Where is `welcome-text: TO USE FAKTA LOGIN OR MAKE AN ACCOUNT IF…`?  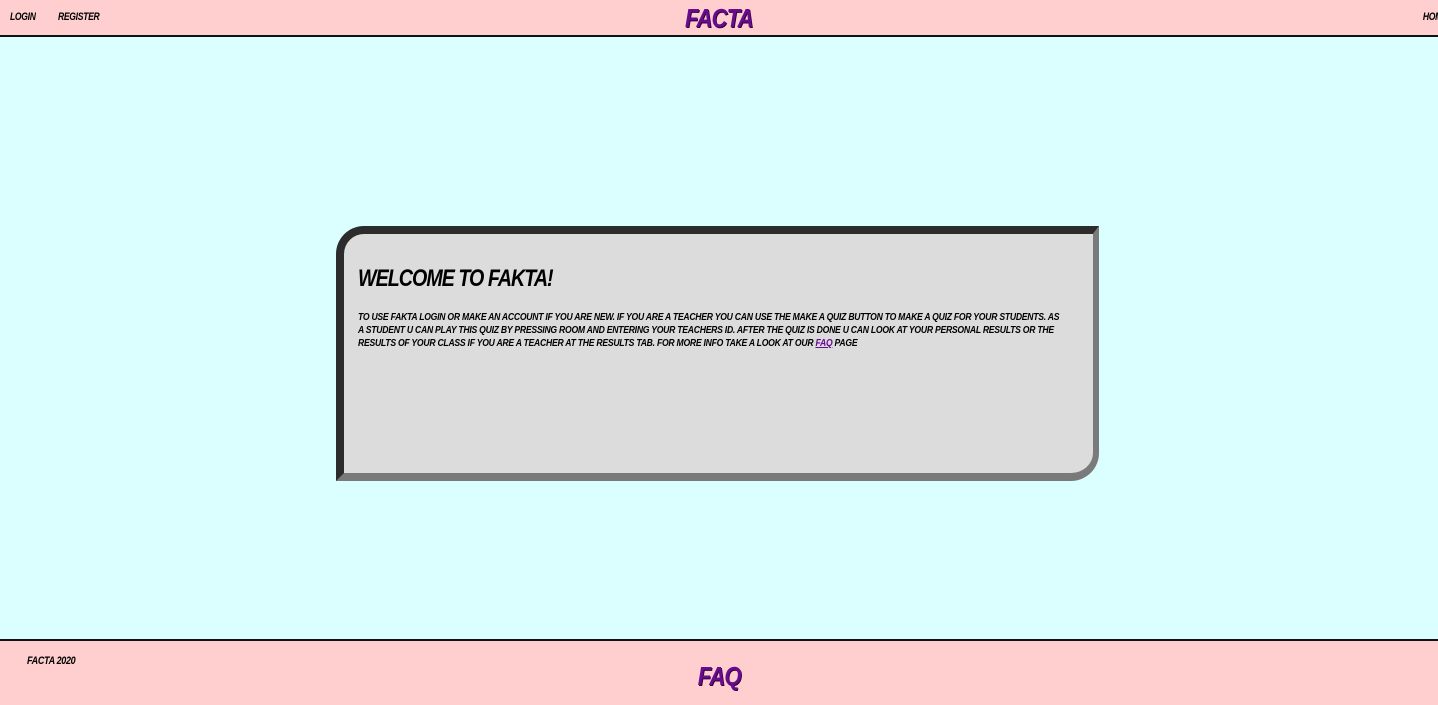 welcome-text: TO USE FAKTA LOGIN OR MAKE AN ACCOUNT IF… is located at coordinates (710, 330).